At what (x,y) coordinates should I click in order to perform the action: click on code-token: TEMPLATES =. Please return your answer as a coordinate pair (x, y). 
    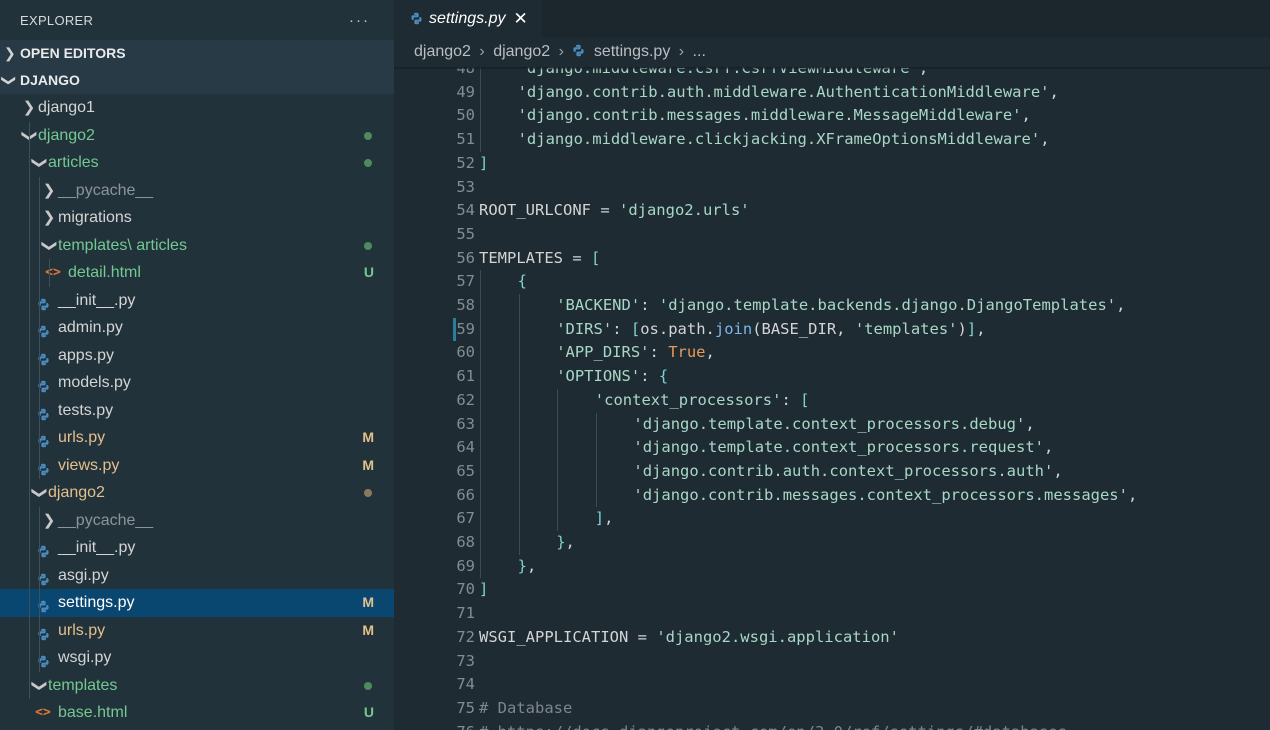
    Looking at the image, I should click on (535, 257).